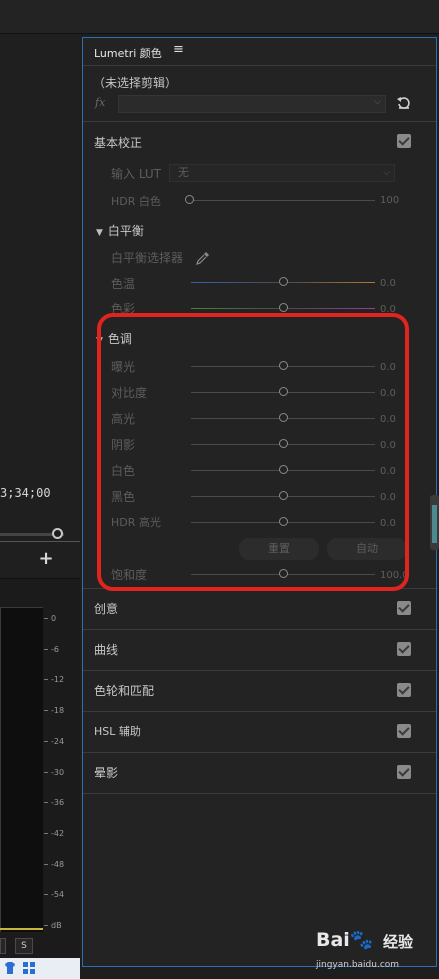  I want to click on meter-tick-label: -12, so click(58, 680).